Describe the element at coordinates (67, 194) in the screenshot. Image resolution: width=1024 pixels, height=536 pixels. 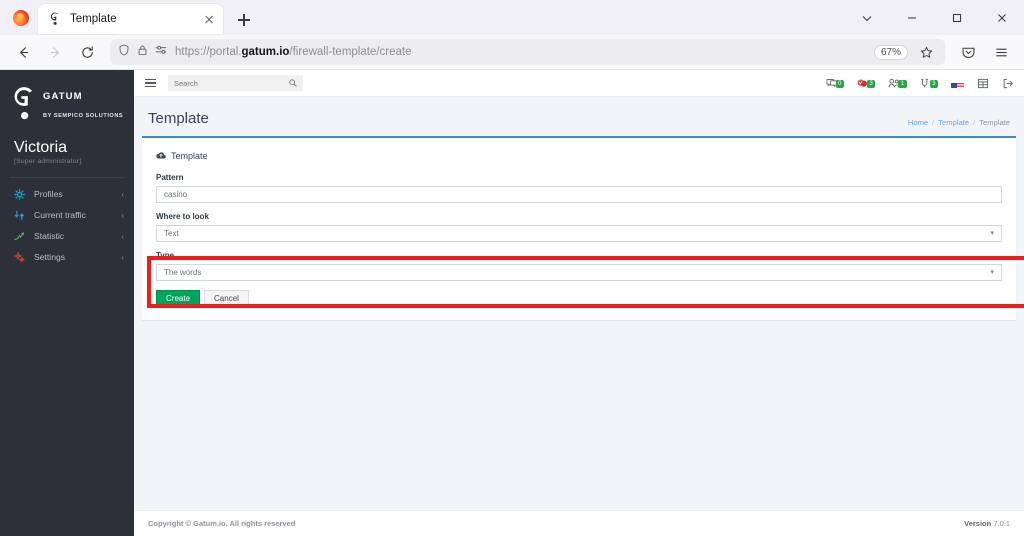
I see `sidebar-item-profiles: Profiles ‹` at that location.